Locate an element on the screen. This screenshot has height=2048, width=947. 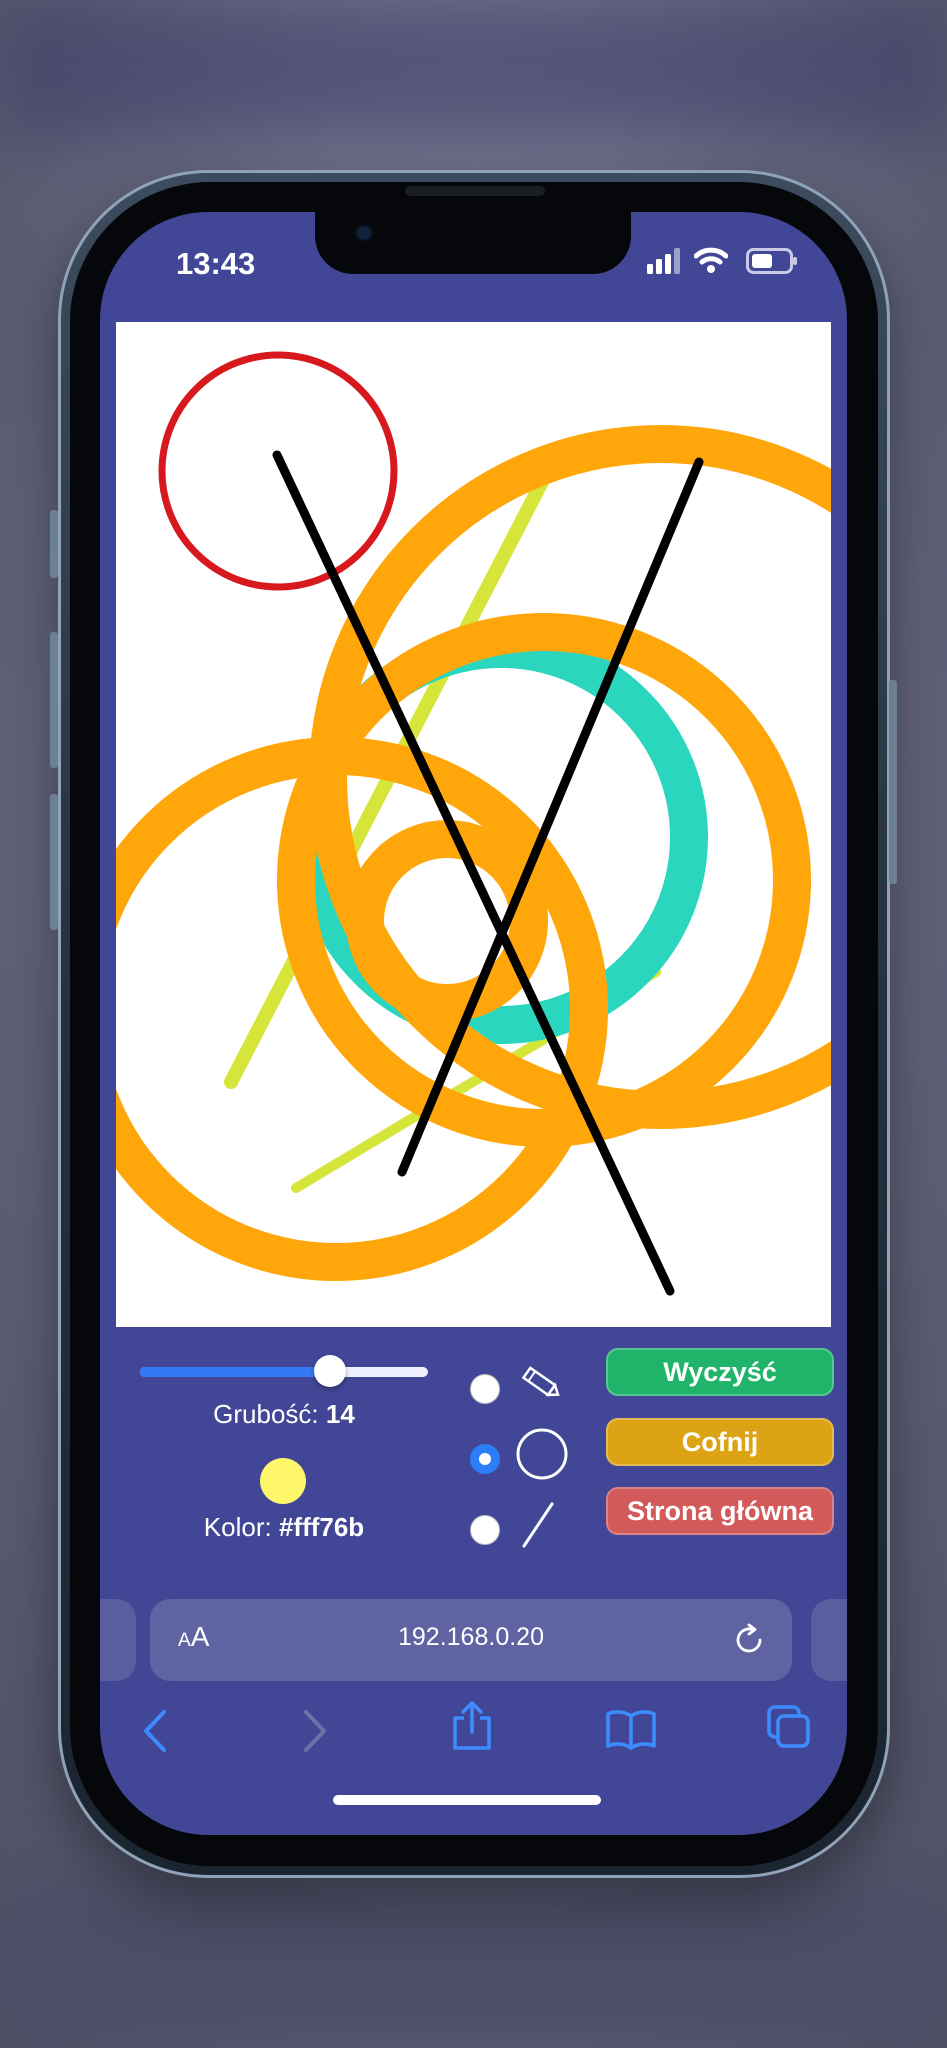
volume-up-button is located at coordinates (54, 700).